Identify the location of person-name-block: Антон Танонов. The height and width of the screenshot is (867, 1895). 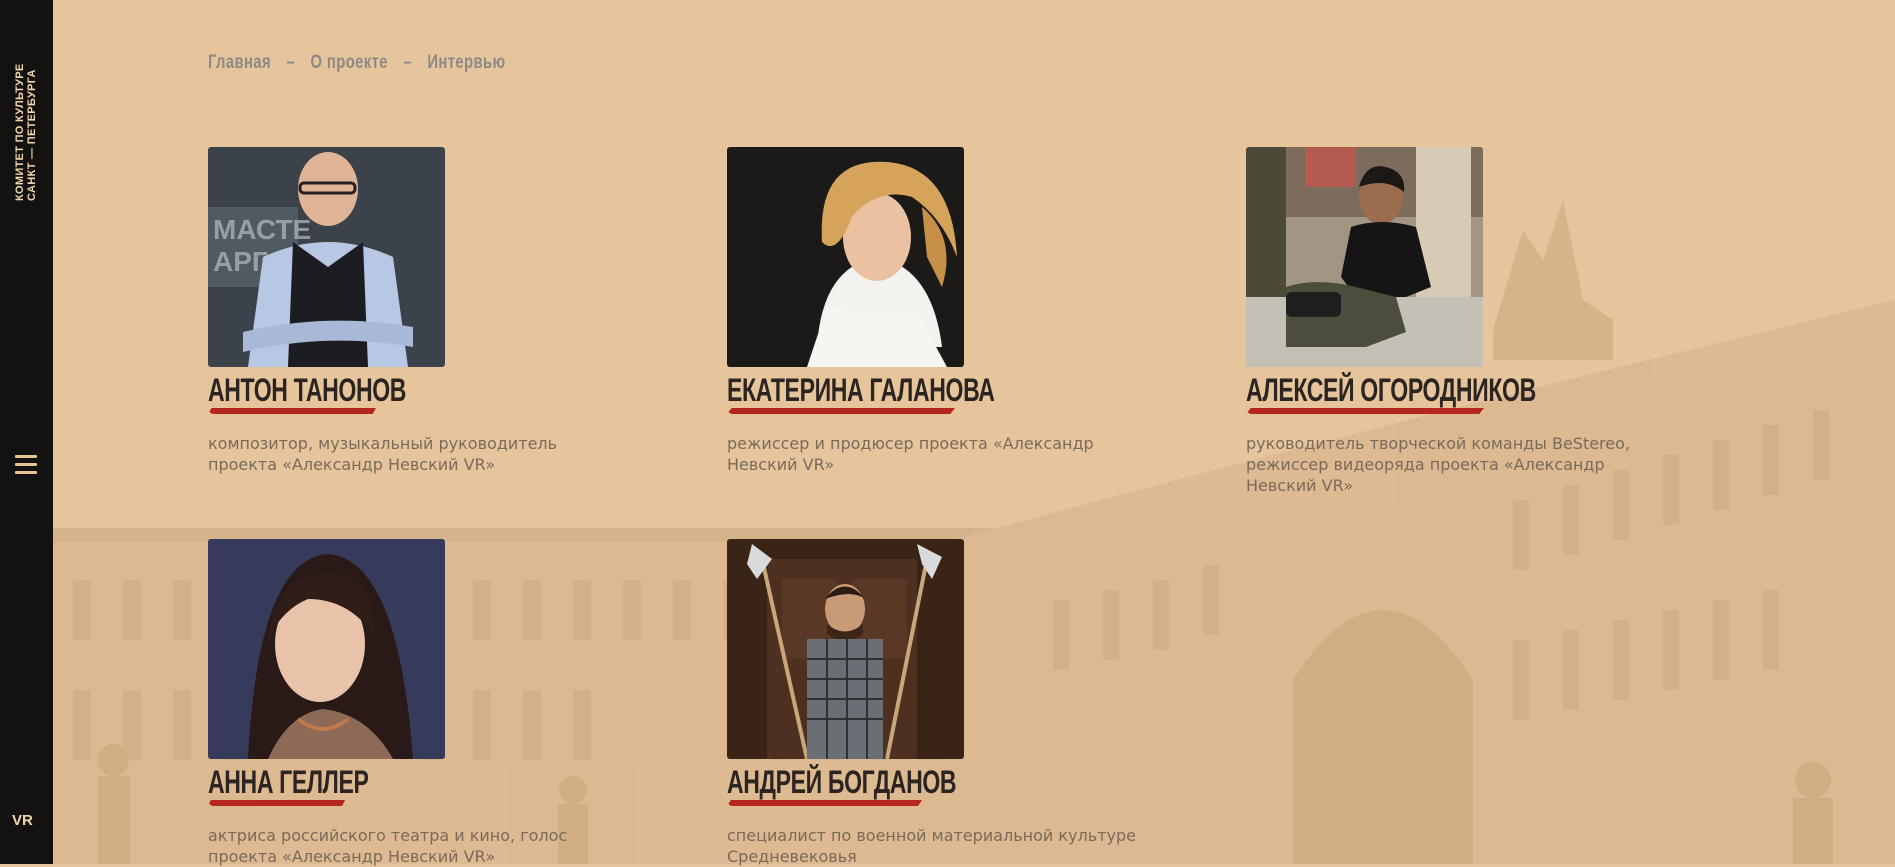
(438, 393).